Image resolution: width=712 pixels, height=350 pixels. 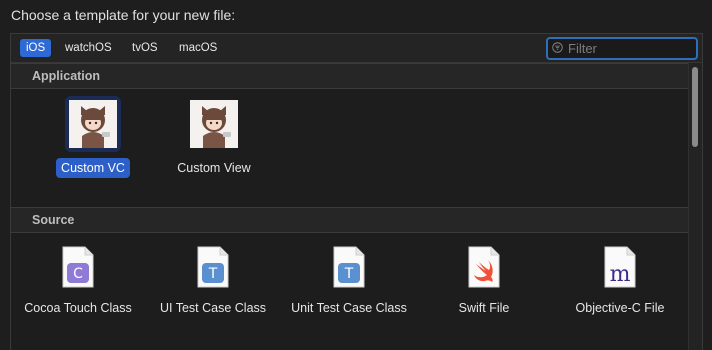 I want to click on tab-tvos: tvOS, so click(x=145, y=48).